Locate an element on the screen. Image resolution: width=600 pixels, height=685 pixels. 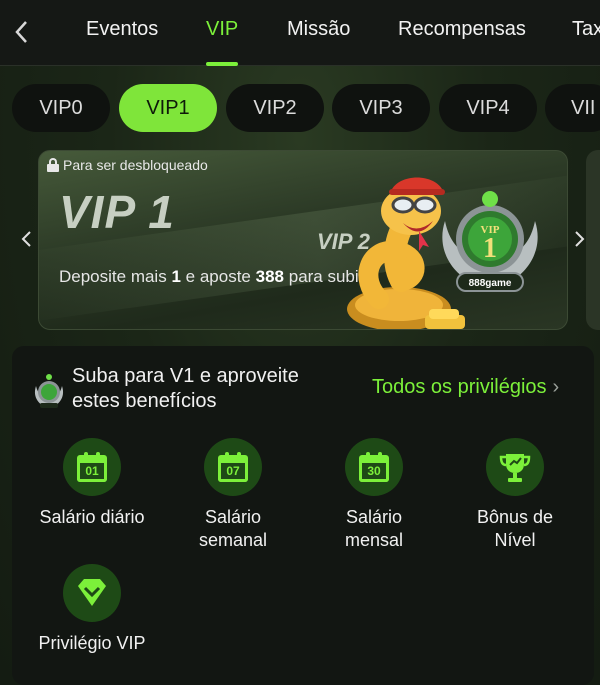
level-pill-vip2: VIP2 is located at coordinates (275, 108).